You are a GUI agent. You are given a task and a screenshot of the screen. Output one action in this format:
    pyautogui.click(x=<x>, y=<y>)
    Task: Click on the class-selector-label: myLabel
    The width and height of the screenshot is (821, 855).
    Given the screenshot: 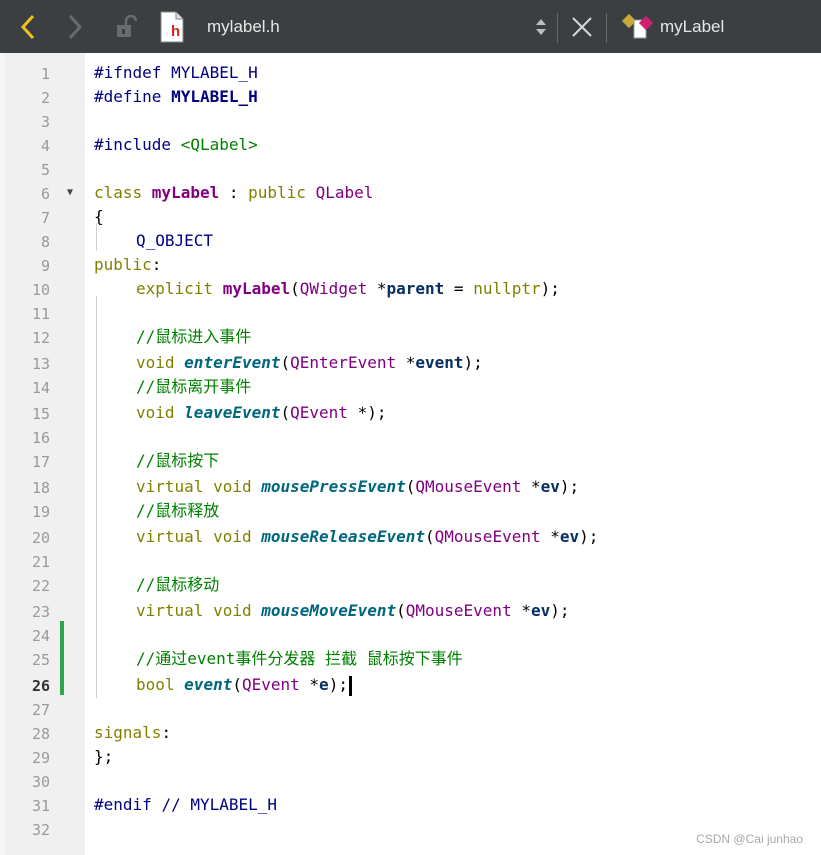 What is the action you would take?
    pyautogui.click(x=692, y=27)
    